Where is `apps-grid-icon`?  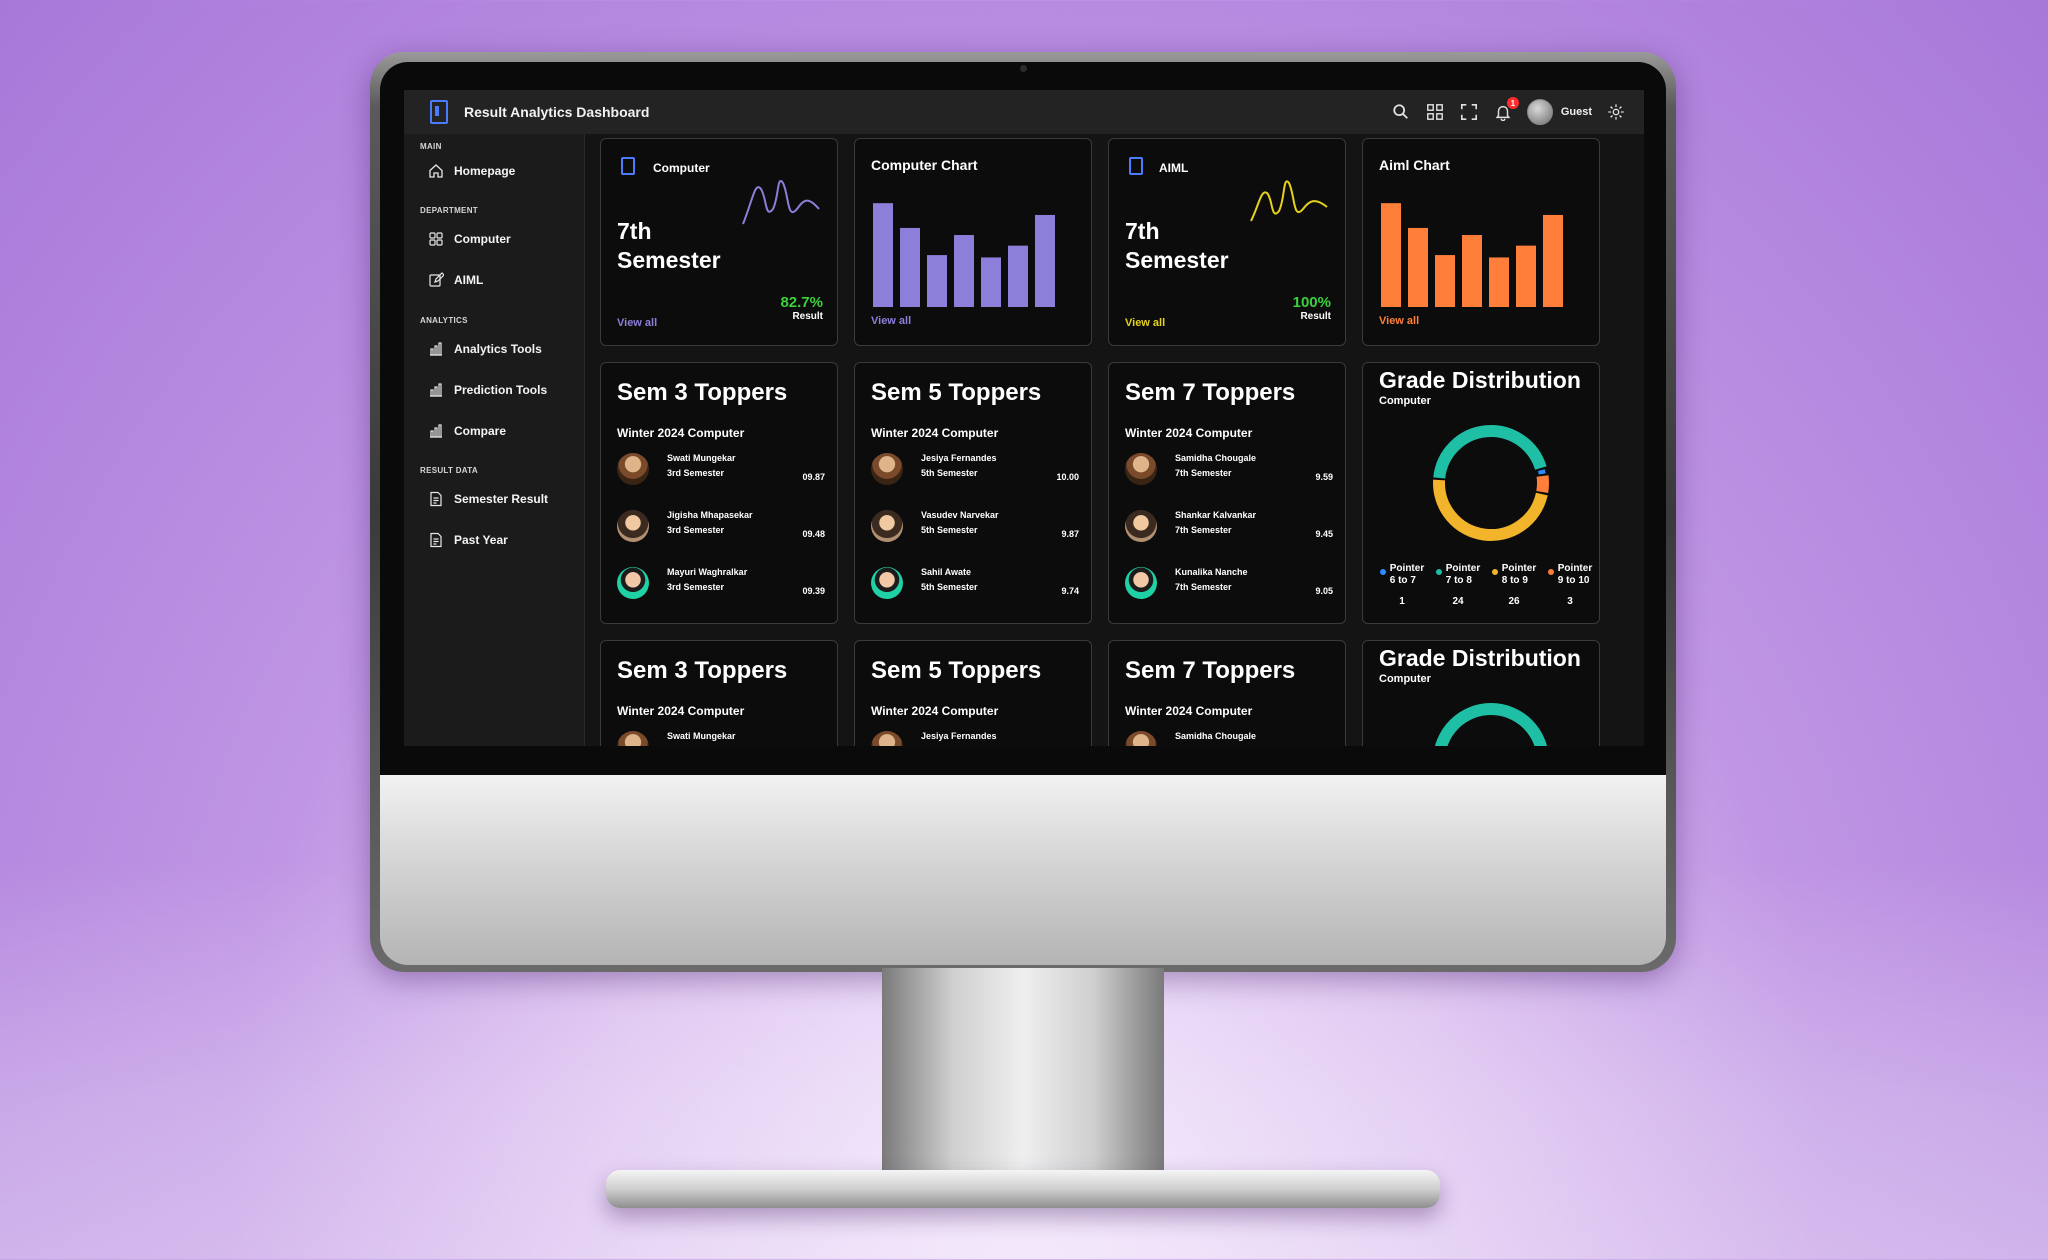
apps-grid-icon is located at coordinates (1435, 112).